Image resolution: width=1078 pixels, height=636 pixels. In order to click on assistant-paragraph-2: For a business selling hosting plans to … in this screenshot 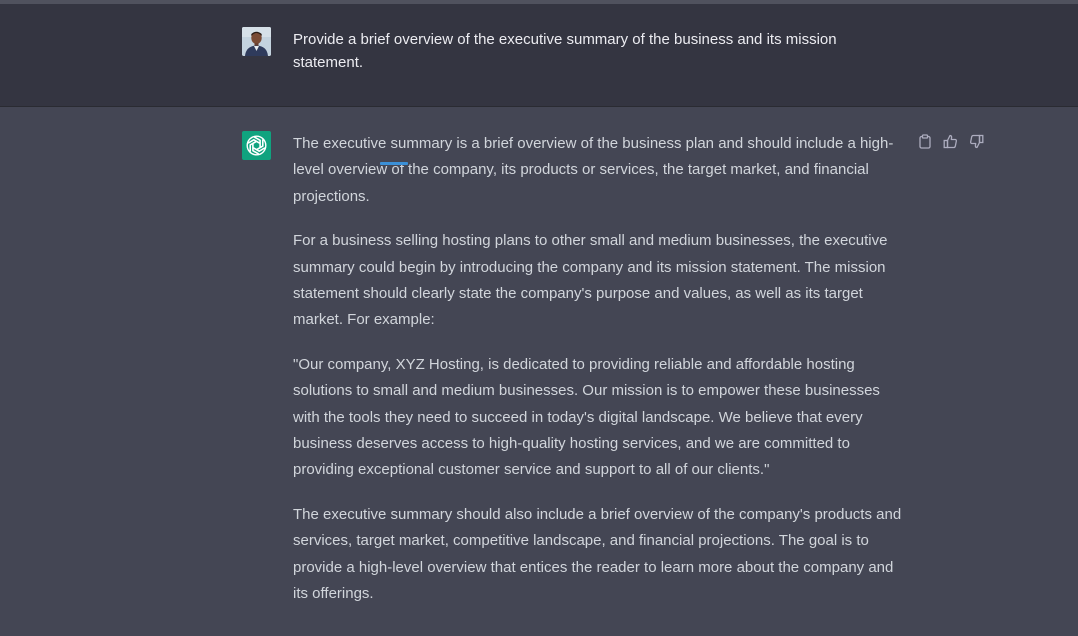, I will do `click(590, 280)`.